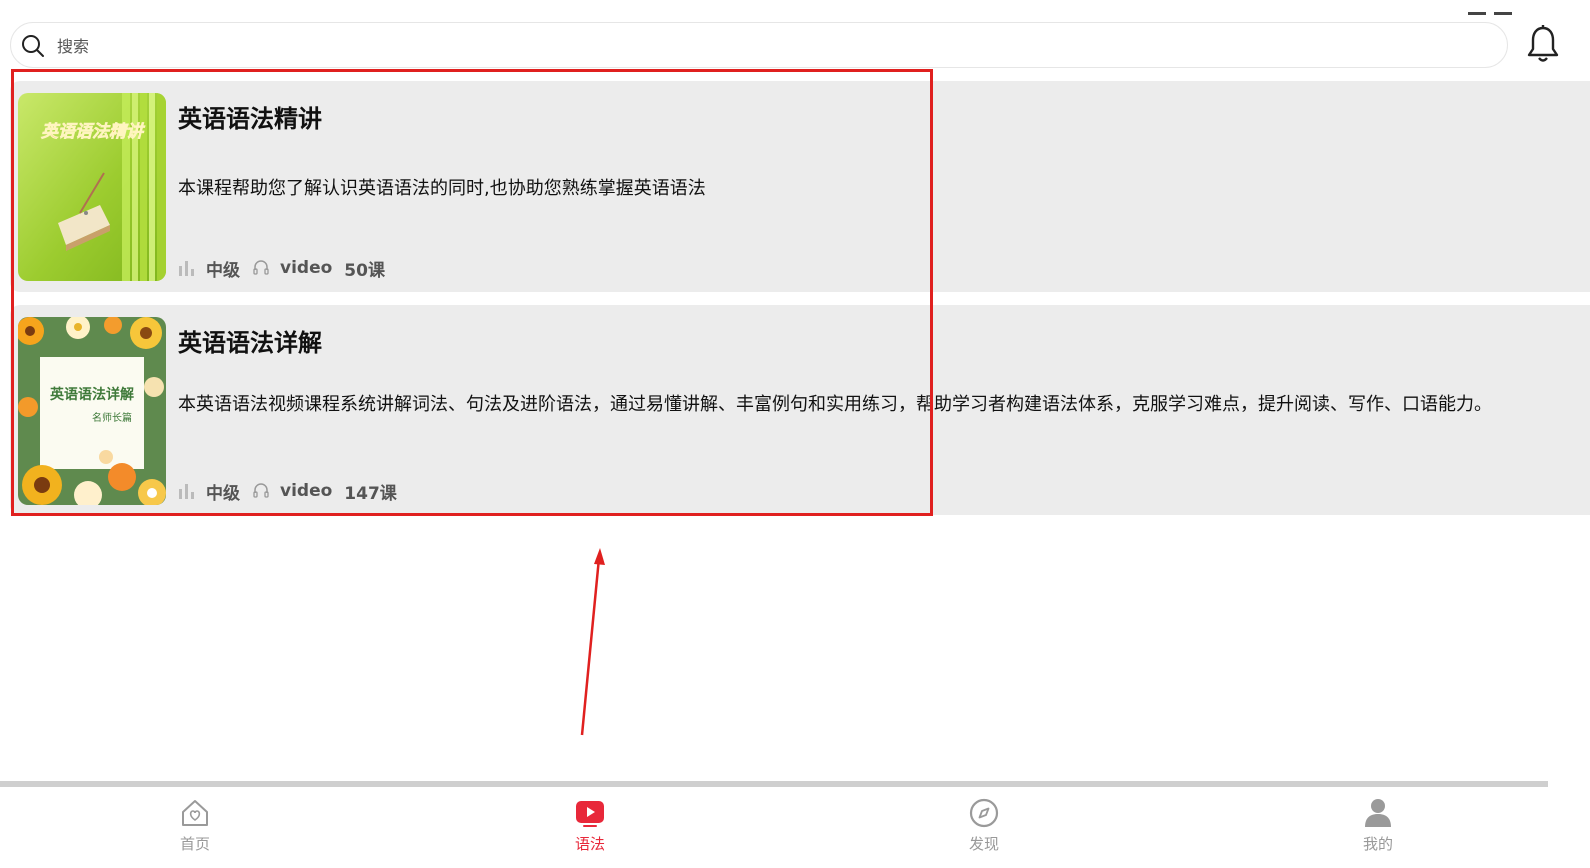 The image size is (1590, 868). Describe the element at coordinates (590, 827) in the screenshot. I see `tab-grammar: 语法` at that location.